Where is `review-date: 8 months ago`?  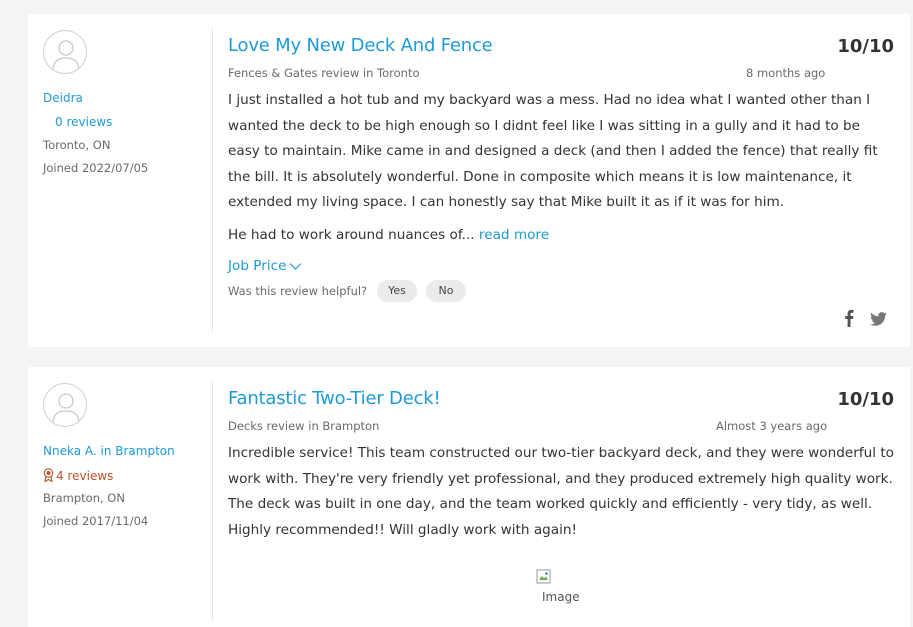
review-date: 8 months ago is located at coordinates (786, 73).